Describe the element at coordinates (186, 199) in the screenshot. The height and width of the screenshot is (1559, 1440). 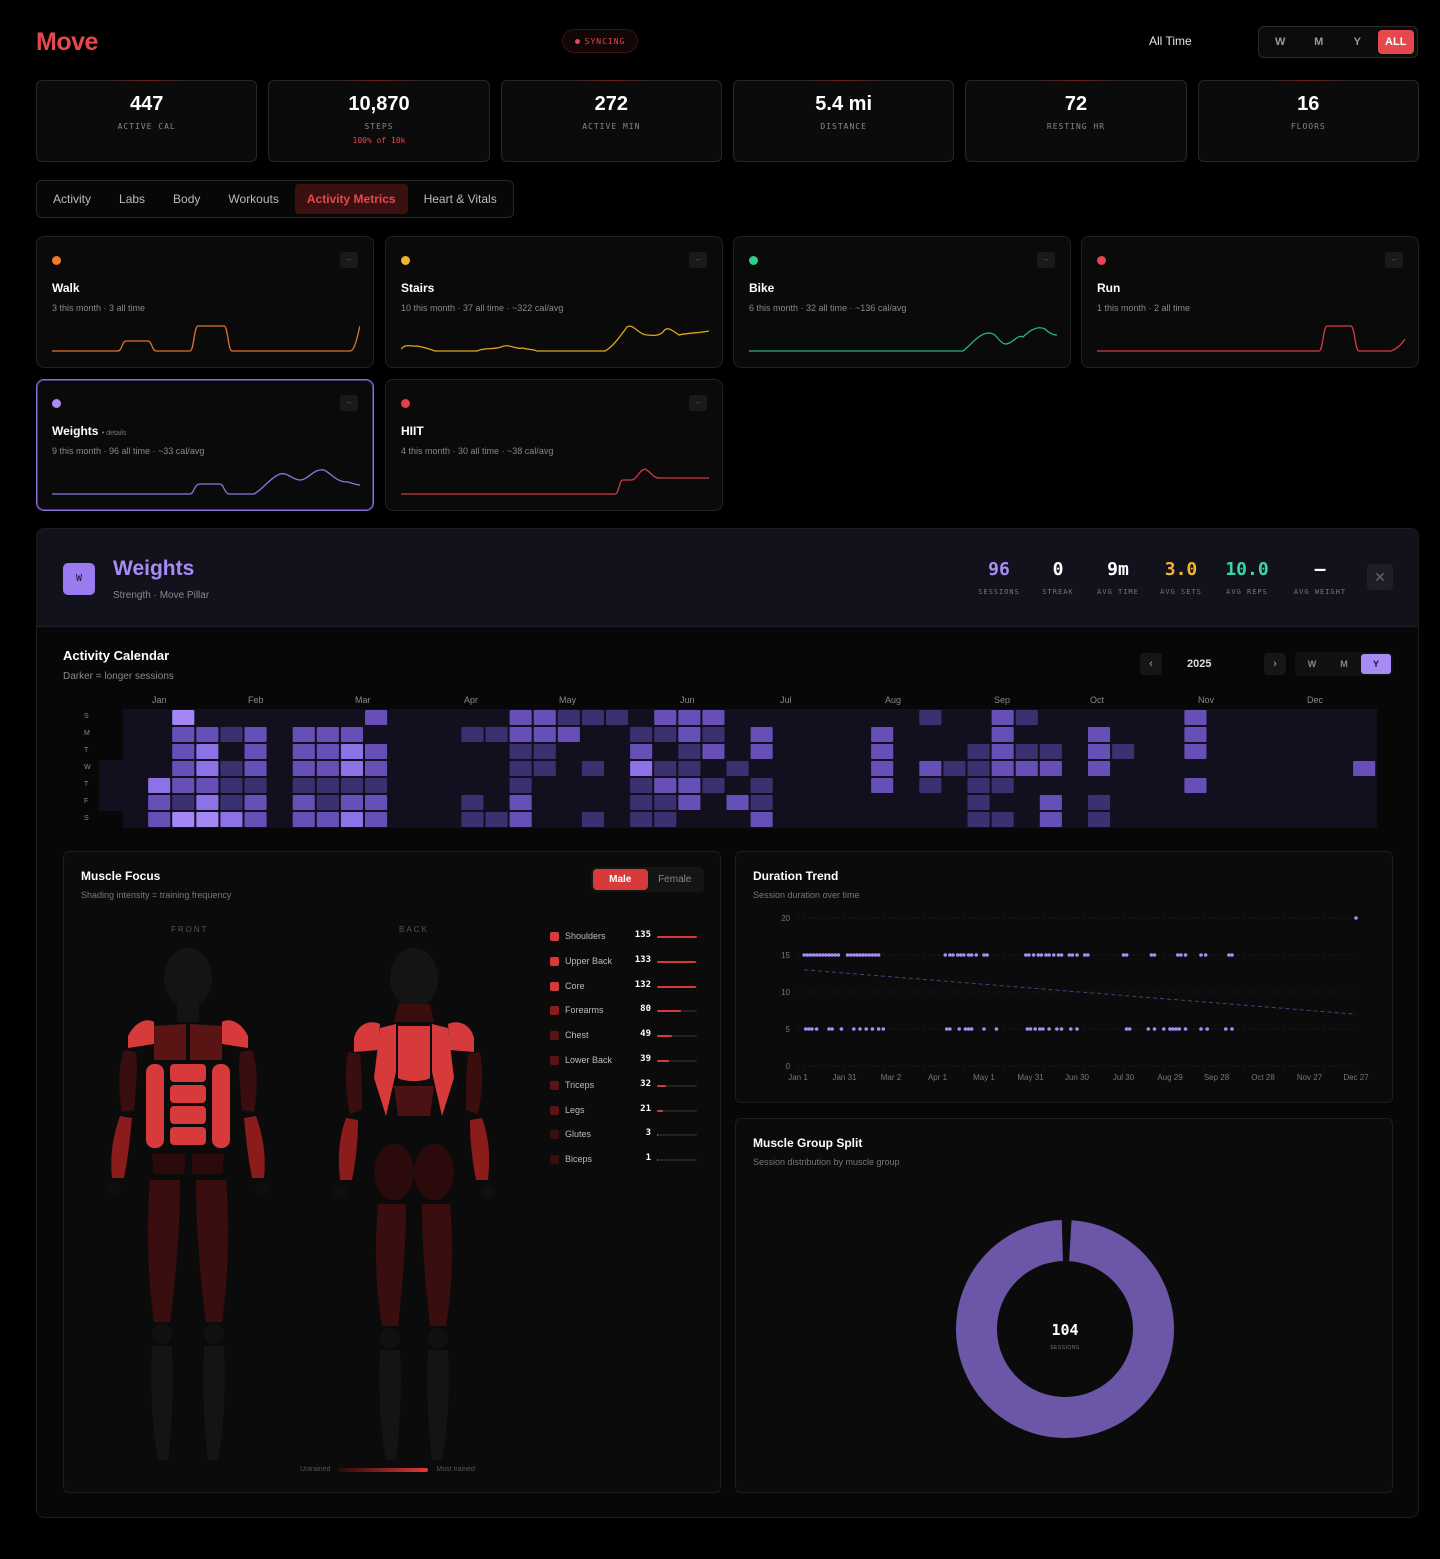
I see `tab-body: Body` at that location.